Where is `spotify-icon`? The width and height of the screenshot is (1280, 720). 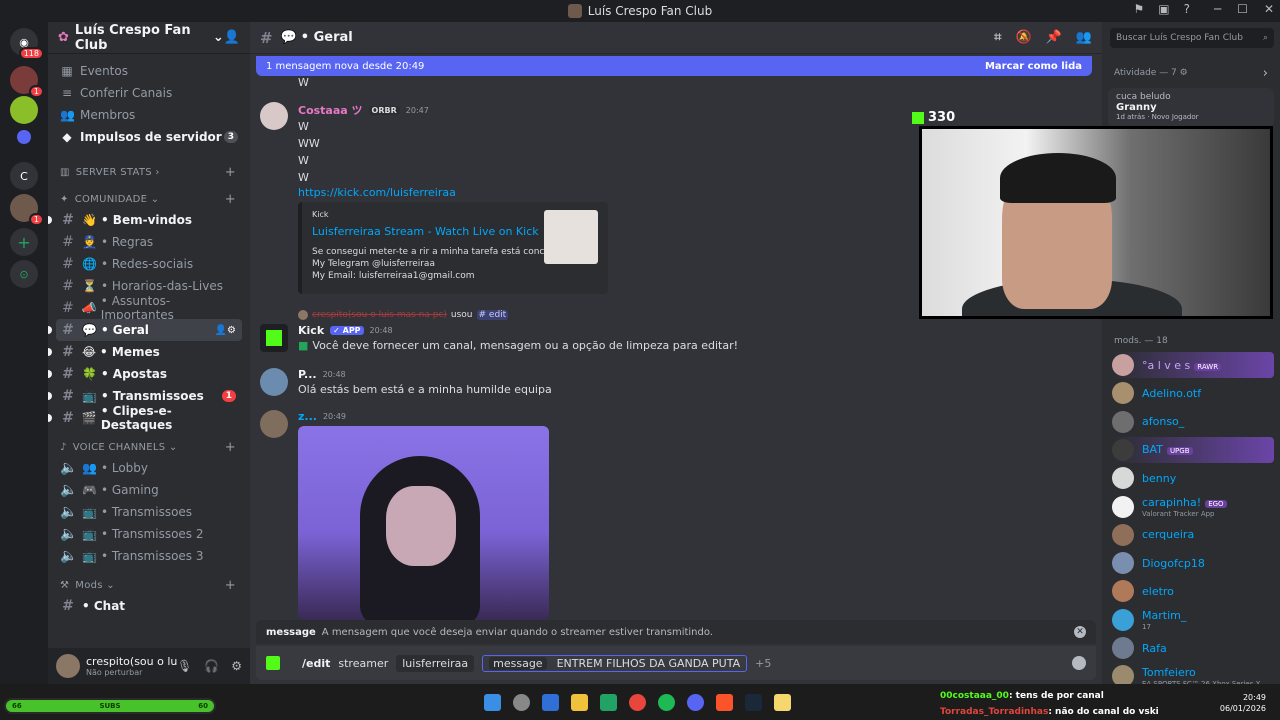 spotify-icon is located at coordinates (666, 702).